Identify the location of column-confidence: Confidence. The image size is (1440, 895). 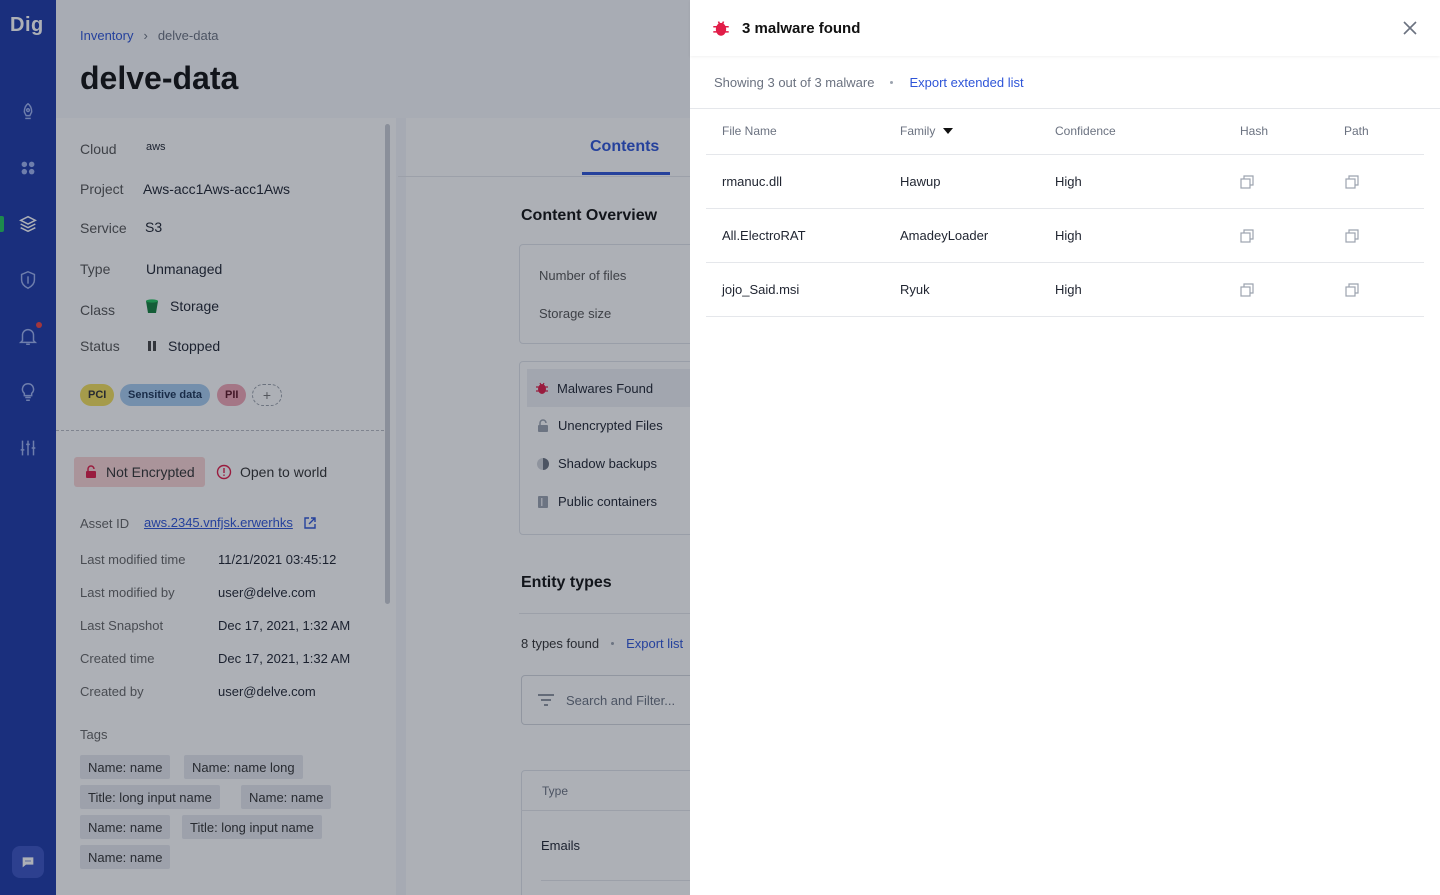
(1085, 131).